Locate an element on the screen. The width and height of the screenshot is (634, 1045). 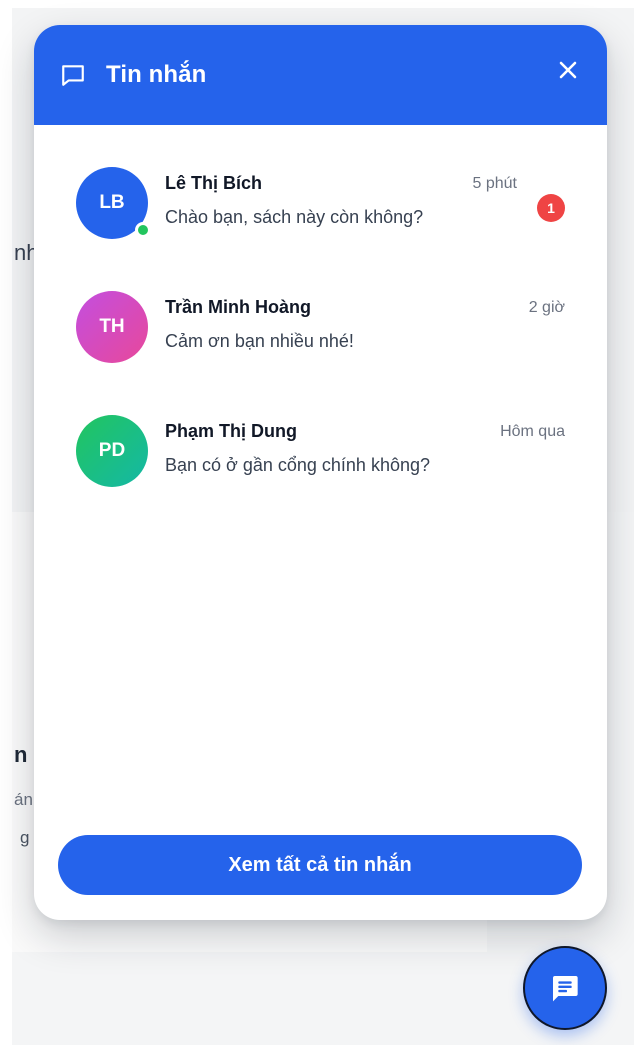
message-icon is located at coordinates (565, 989).